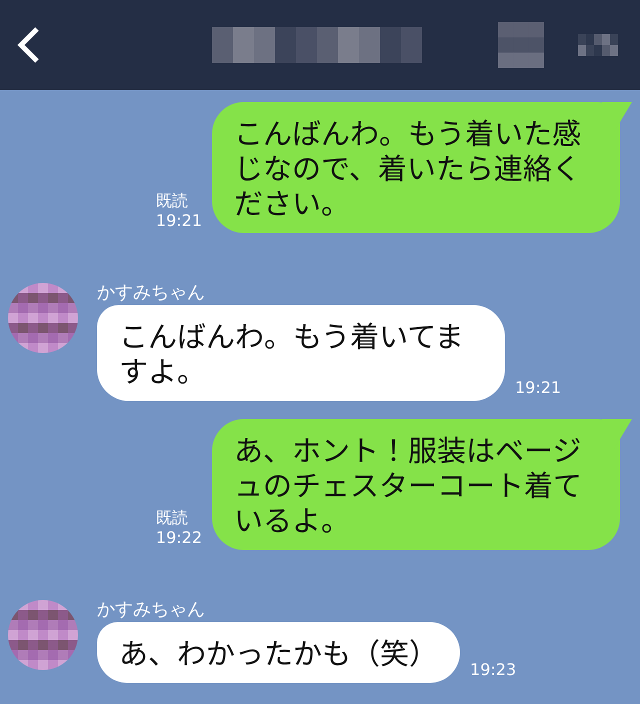 This screenshot has height=704, width=640. I want to click on message-bubble: あ、わかったかも（笑）, so click(278, 652).